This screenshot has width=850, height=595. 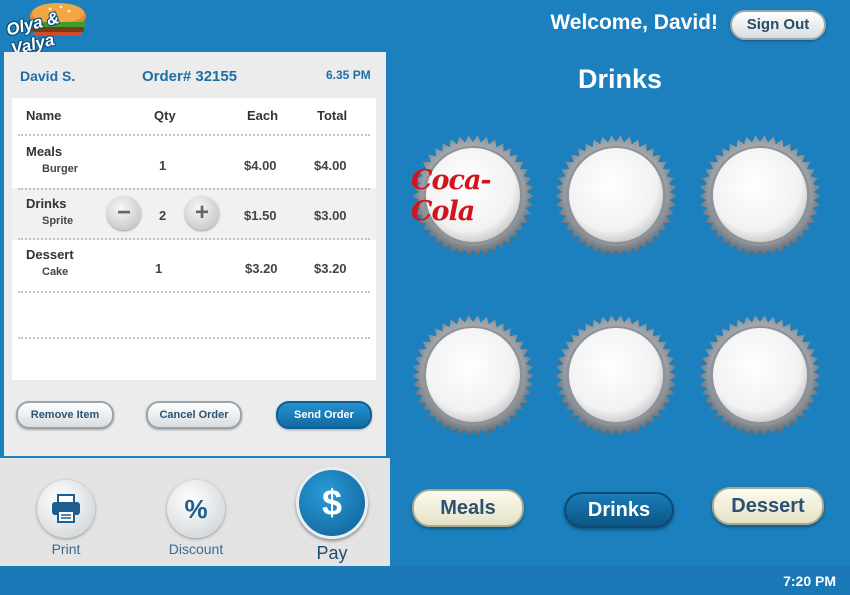 What do you see at coordinates (190, 76) in the screenshot?
I see `order-number: Order# 32155` at bounding box center [190, 76].